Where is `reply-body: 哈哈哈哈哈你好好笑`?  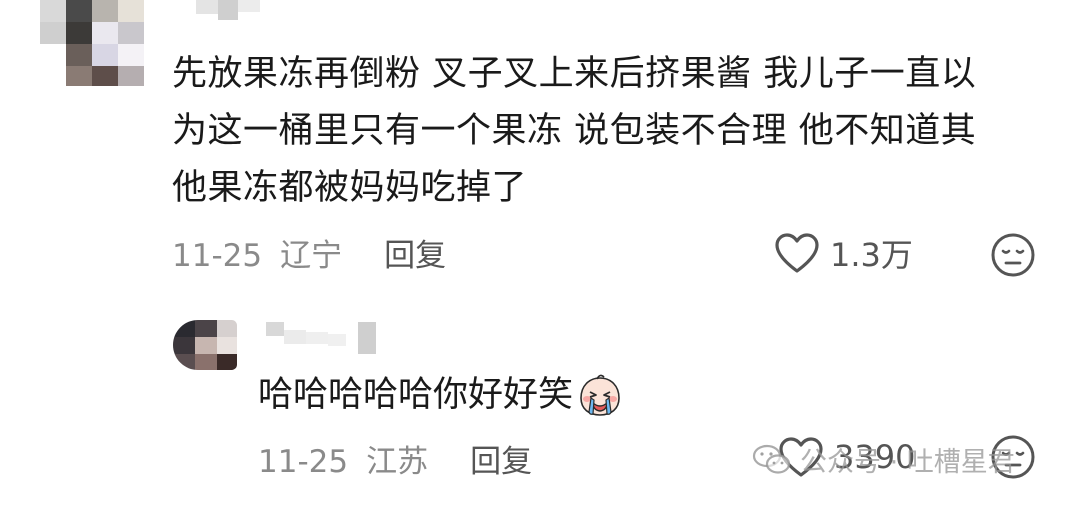
reply-body: 哈哈哈哈哈你好好笑 is located at coordinates (440, 395).